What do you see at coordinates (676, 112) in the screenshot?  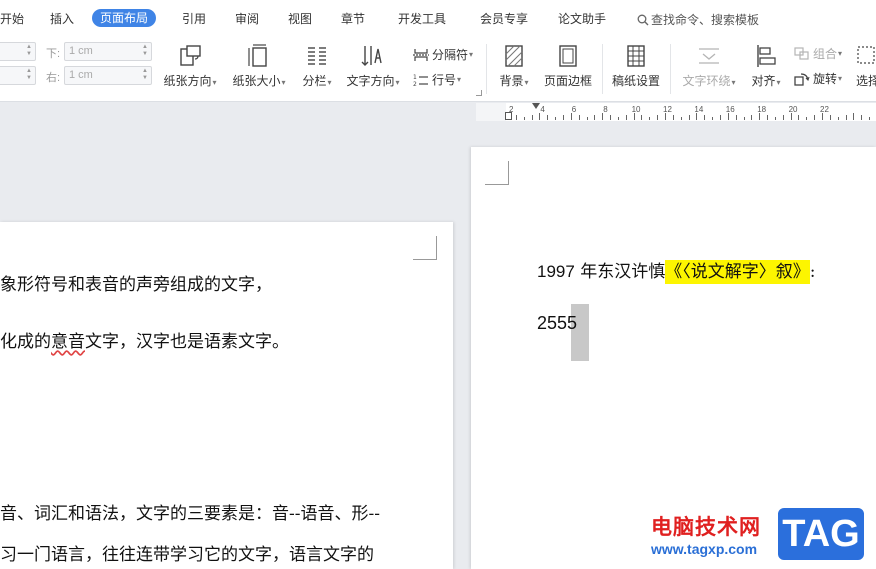 I see `horizontal-ruler: 2 4 6 8 10 12 14 16 18 20 22` at bounding box center [676, 112].